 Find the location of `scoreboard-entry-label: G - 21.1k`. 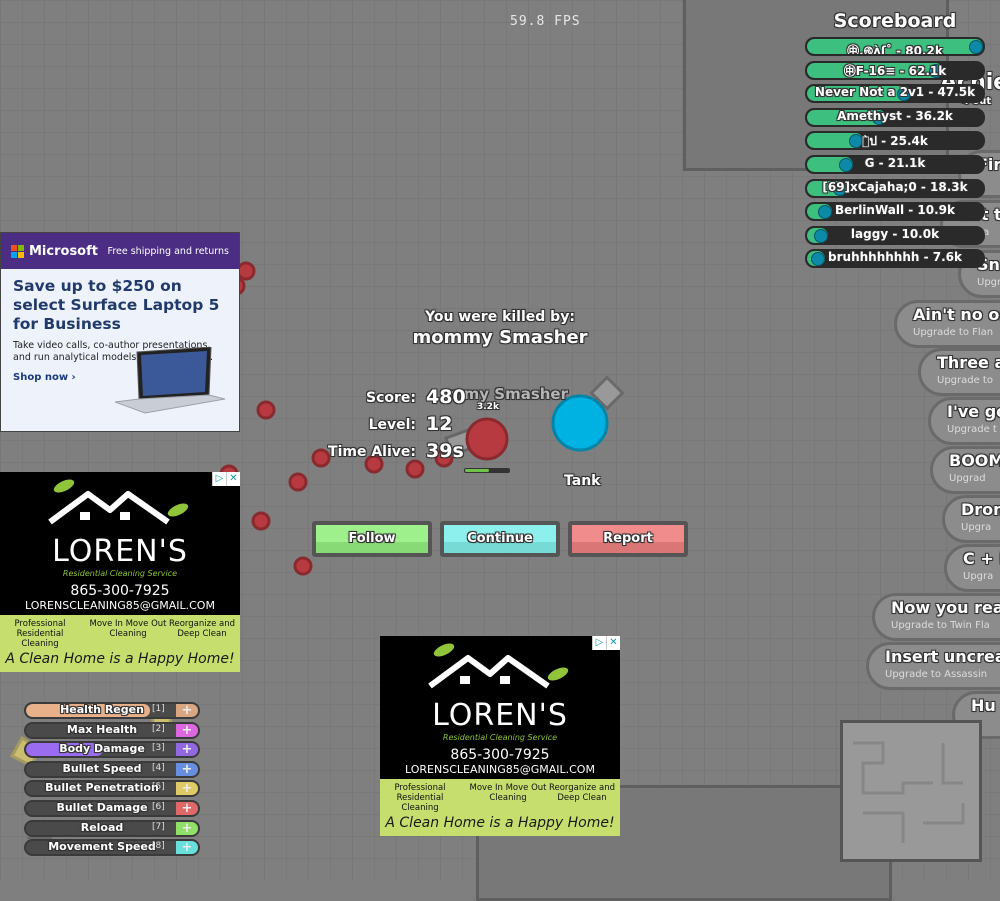

scoreboard-entry-label: G - 21.1k is located at coordinates (895, 162).